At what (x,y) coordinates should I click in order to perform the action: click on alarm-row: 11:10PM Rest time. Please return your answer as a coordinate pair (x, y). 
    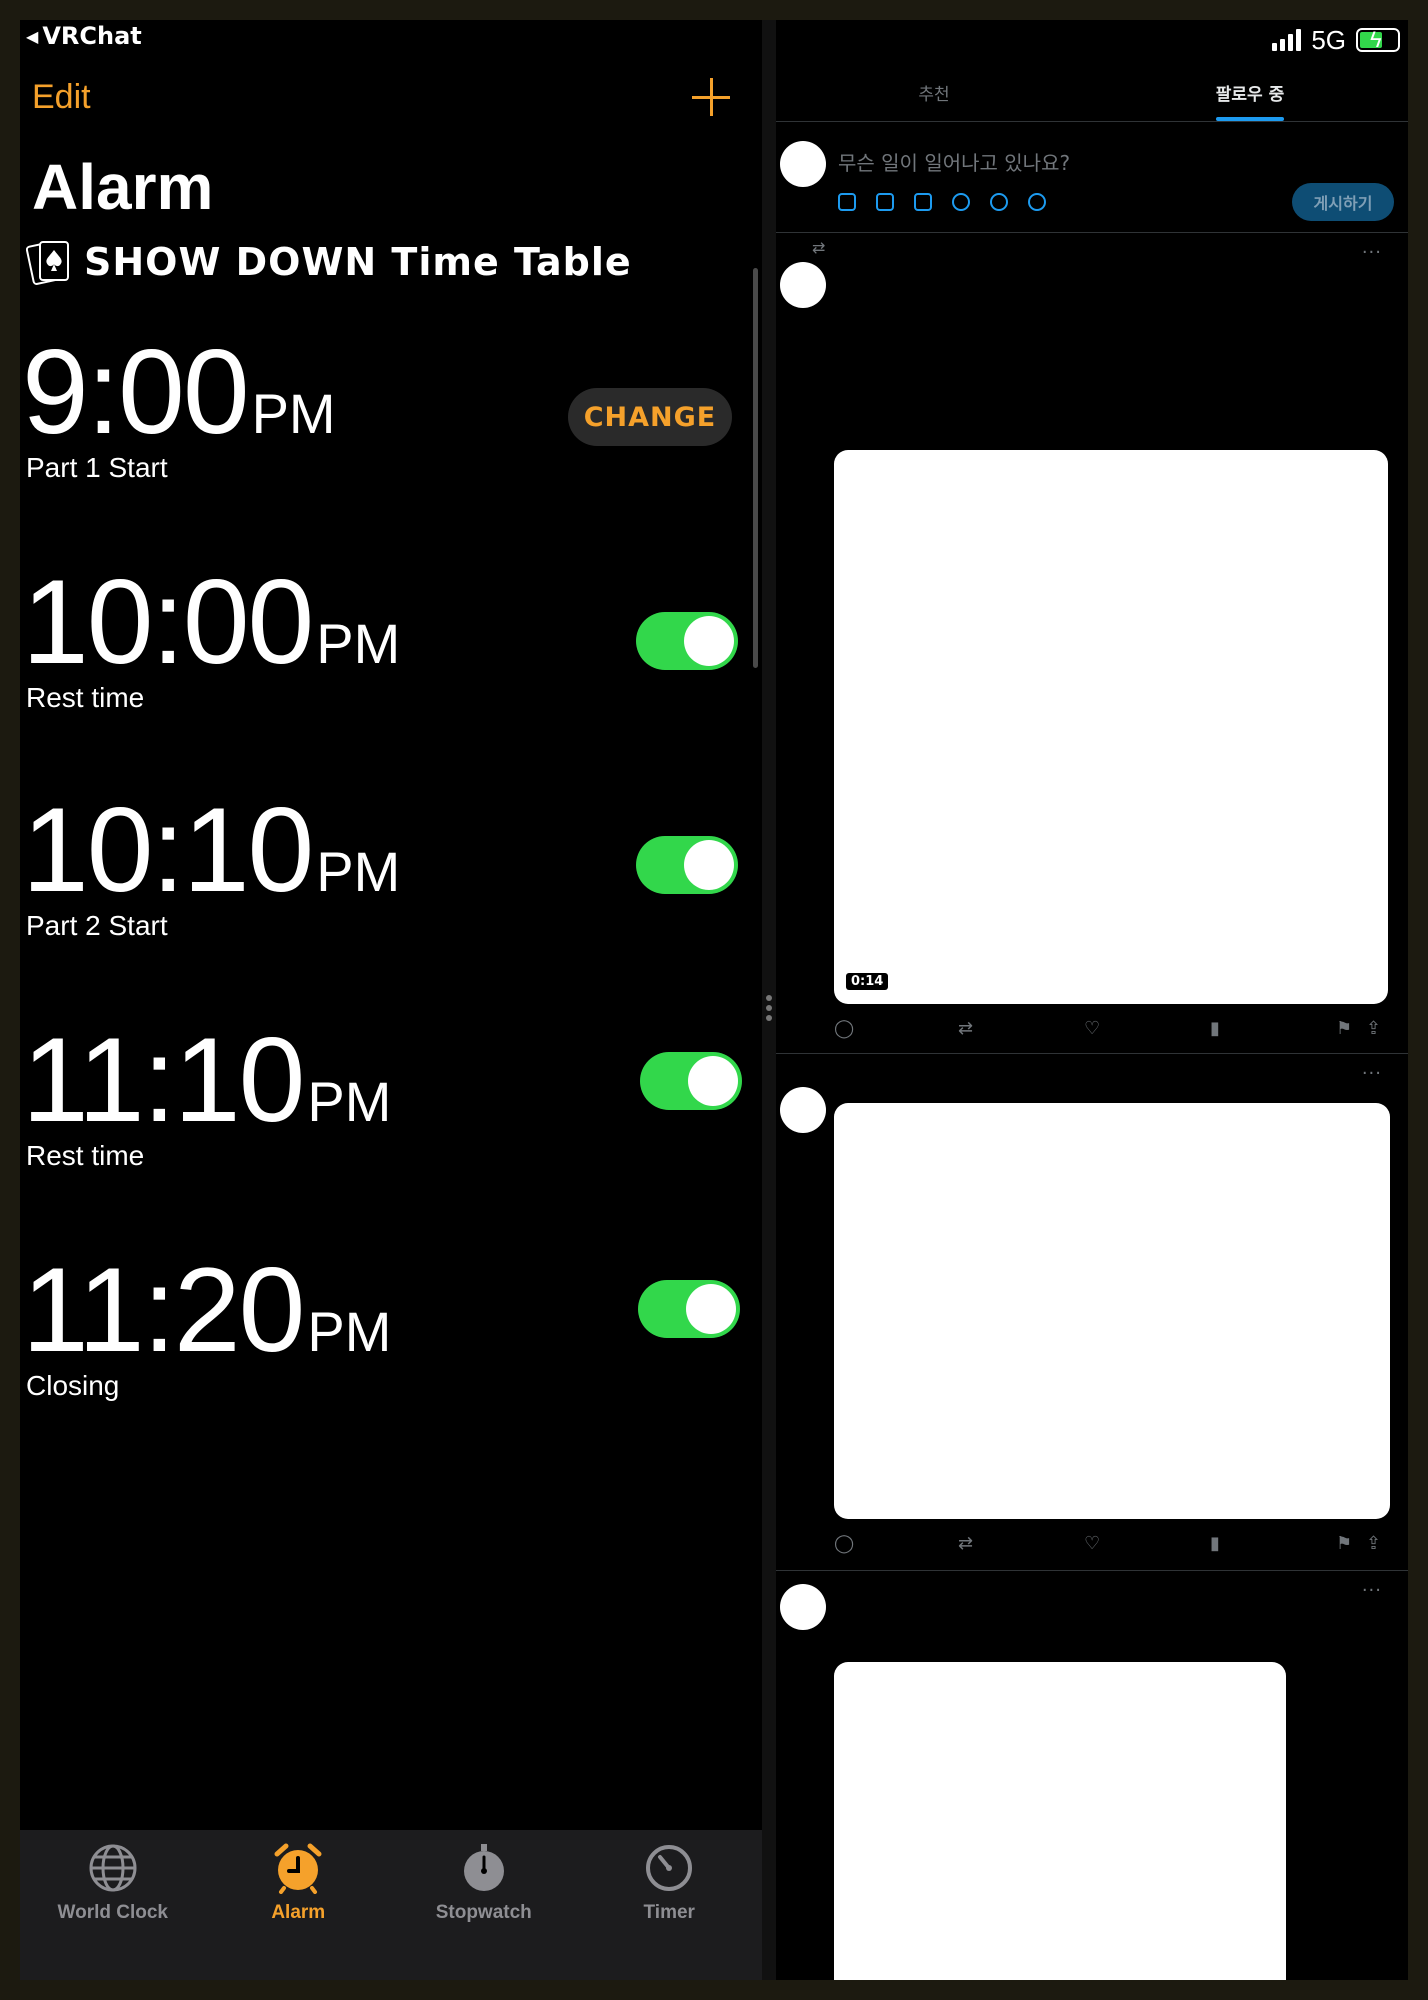
    Looking at the image, I should click on (391, 1130).